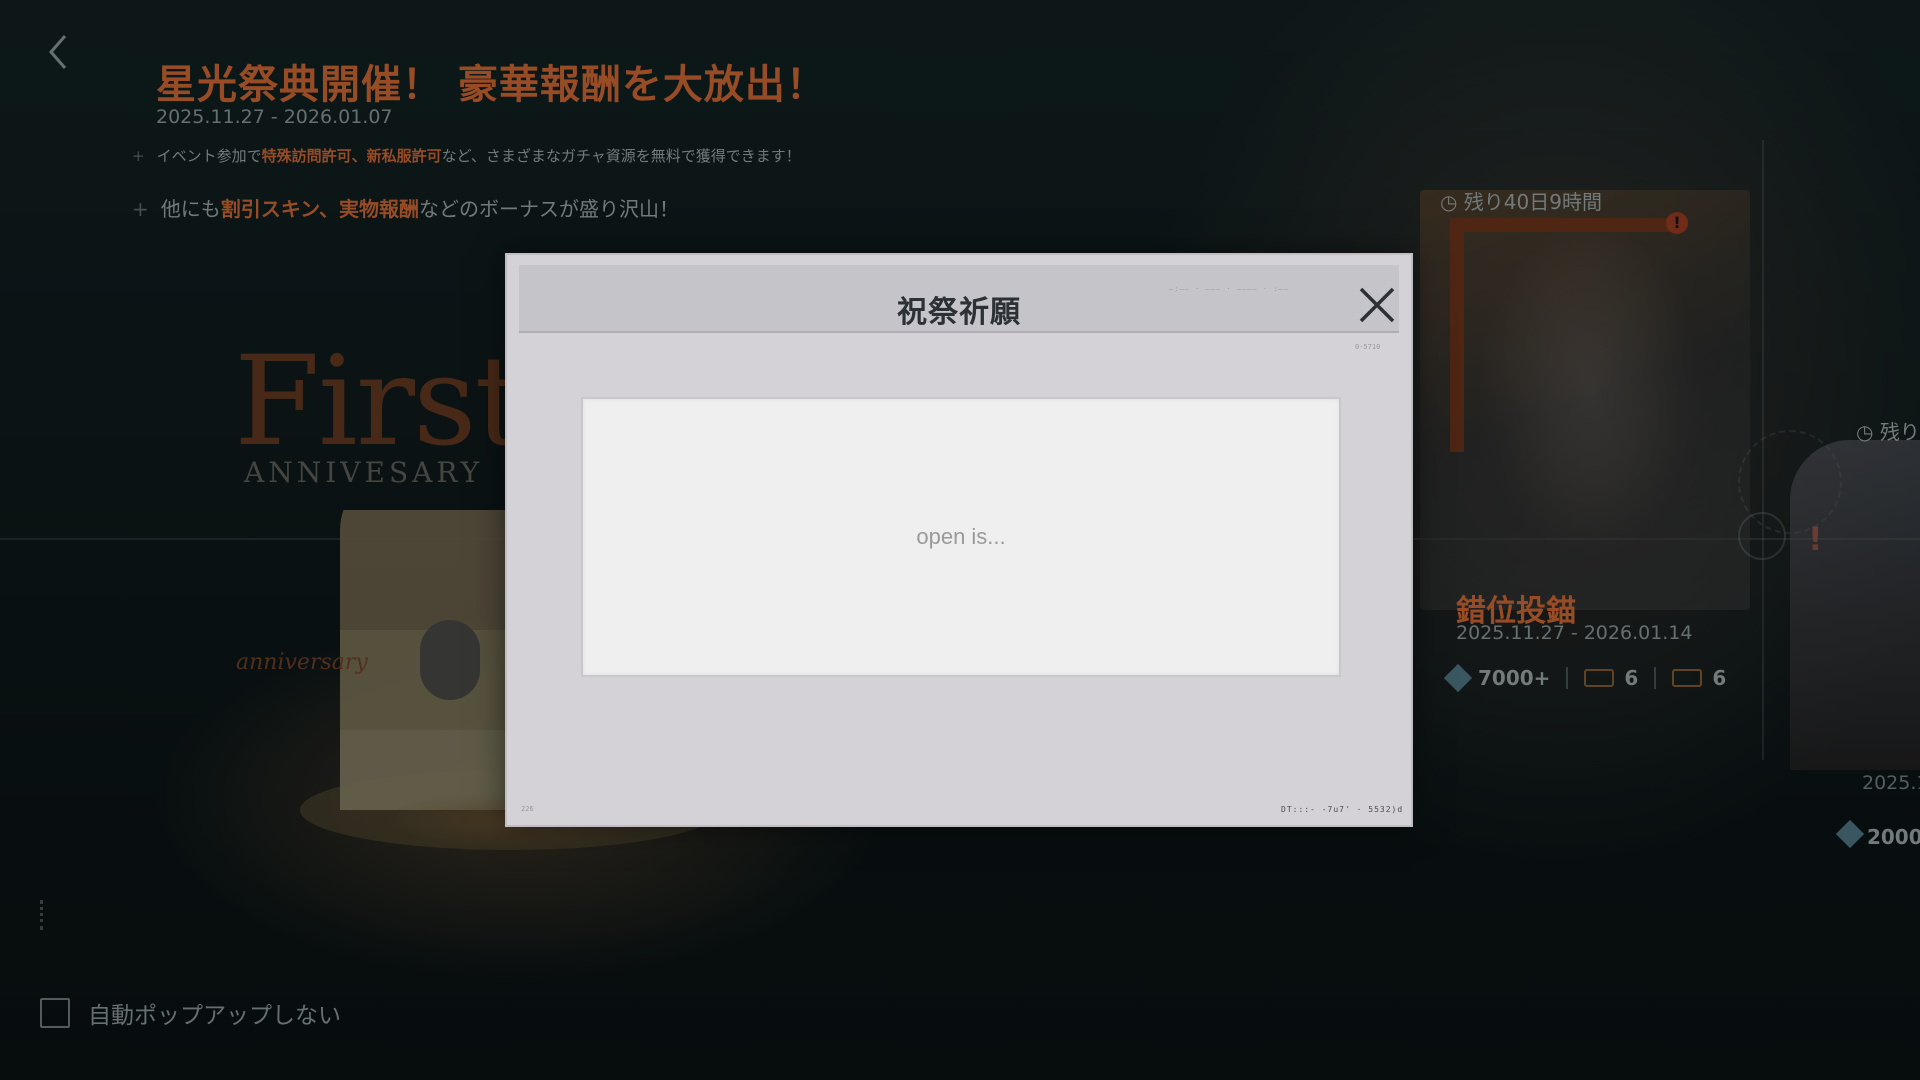 This screenshot has height=1080, width=1920. I want to click on dialog-header: 祝祭祈願 —:—— · ——— · ———— · :——, so click(959, 299).